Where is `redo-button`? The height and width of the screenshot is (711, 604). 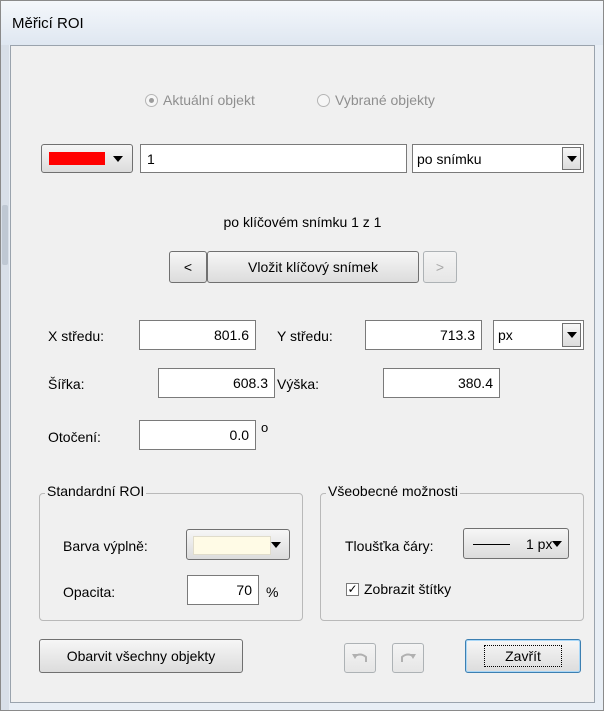
redo-button is located at coordinates (408, 658).